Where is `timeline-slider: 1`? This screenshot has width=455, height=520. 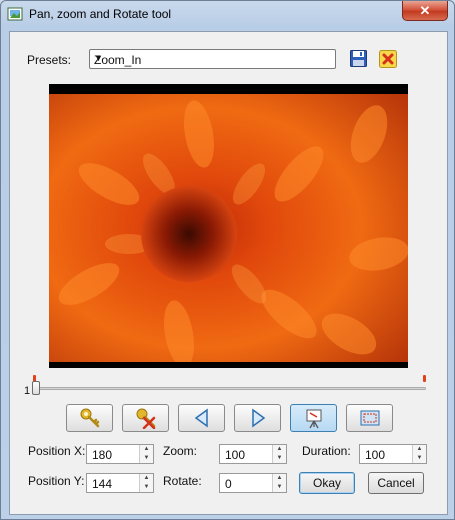
timeline-slider: 1 is located at coordinates (227, 388).